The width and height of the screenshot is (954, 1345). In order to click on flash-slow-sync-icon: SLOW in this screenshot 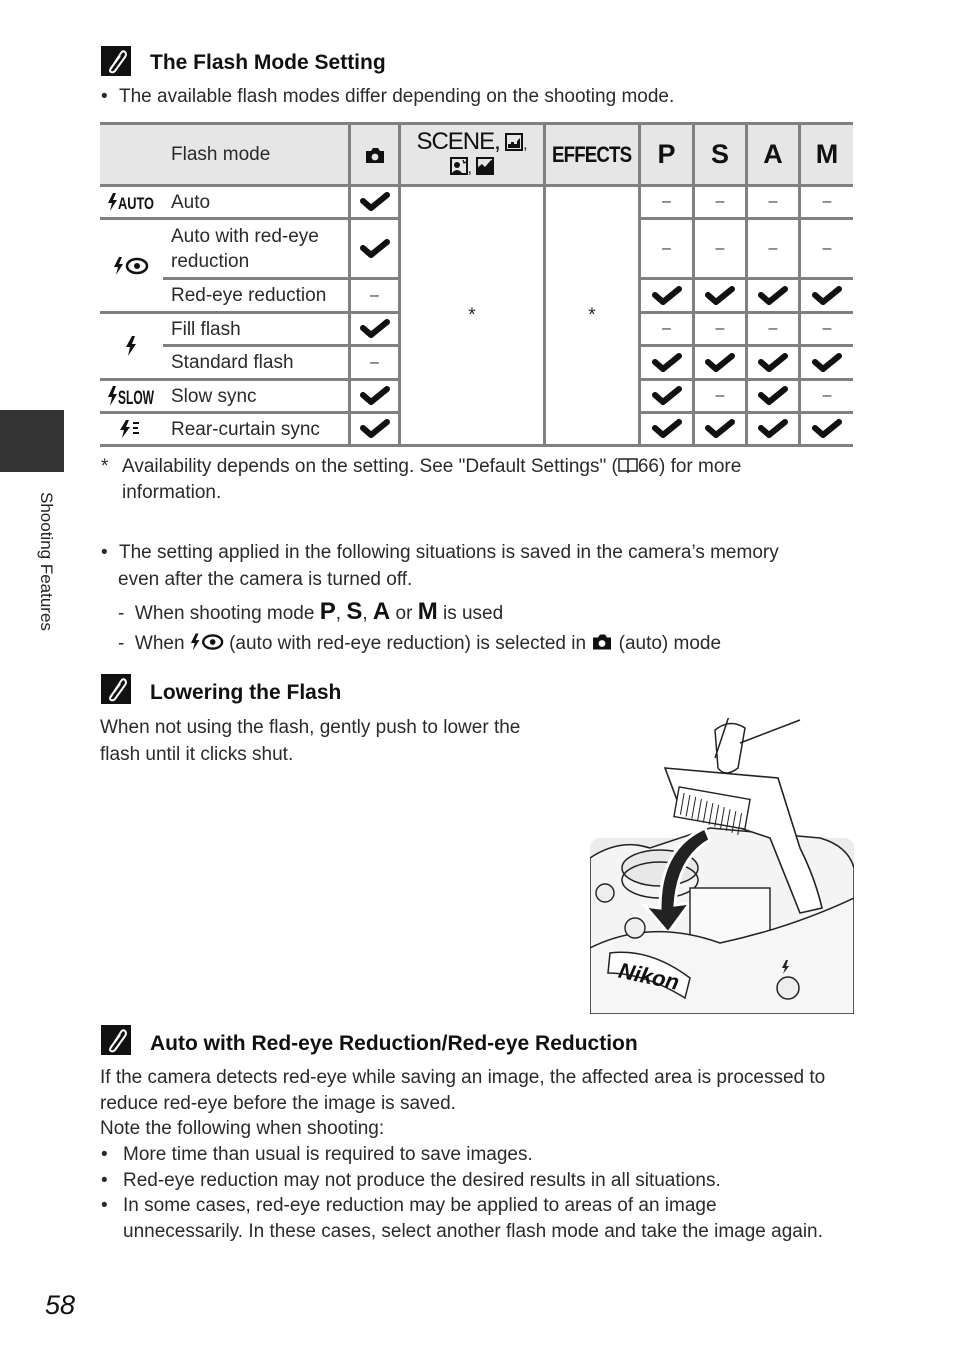, I will do `click(131, 396)`.